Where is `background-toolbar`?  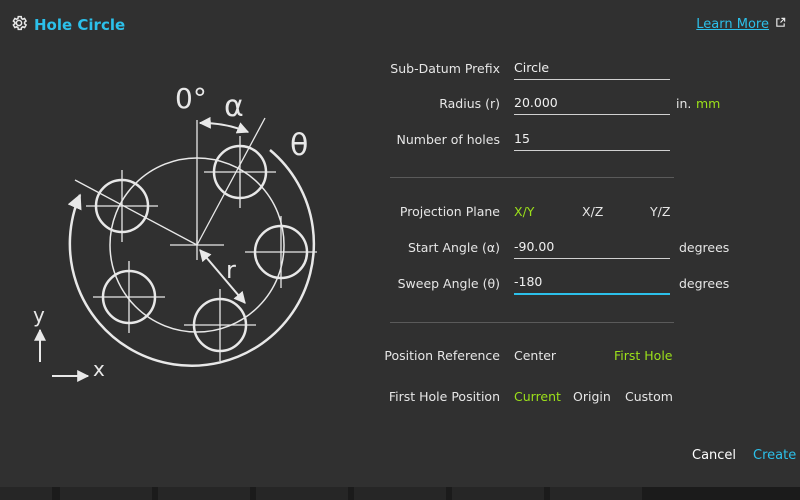 background-toolbar is located at coordinates (400, 493).